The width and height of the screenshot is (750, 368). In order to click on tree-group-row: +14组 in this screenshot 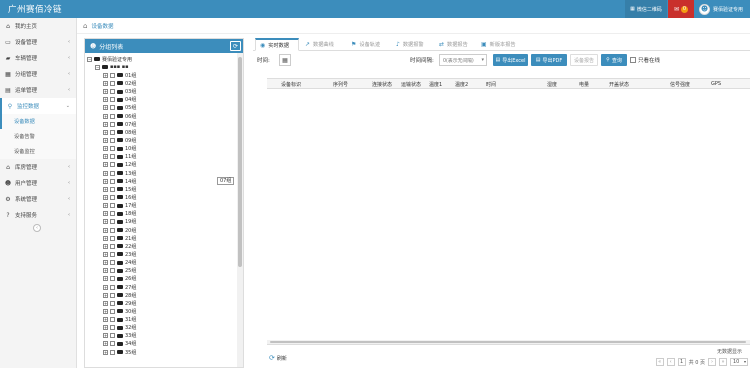, I will do `click(161, 181)`.